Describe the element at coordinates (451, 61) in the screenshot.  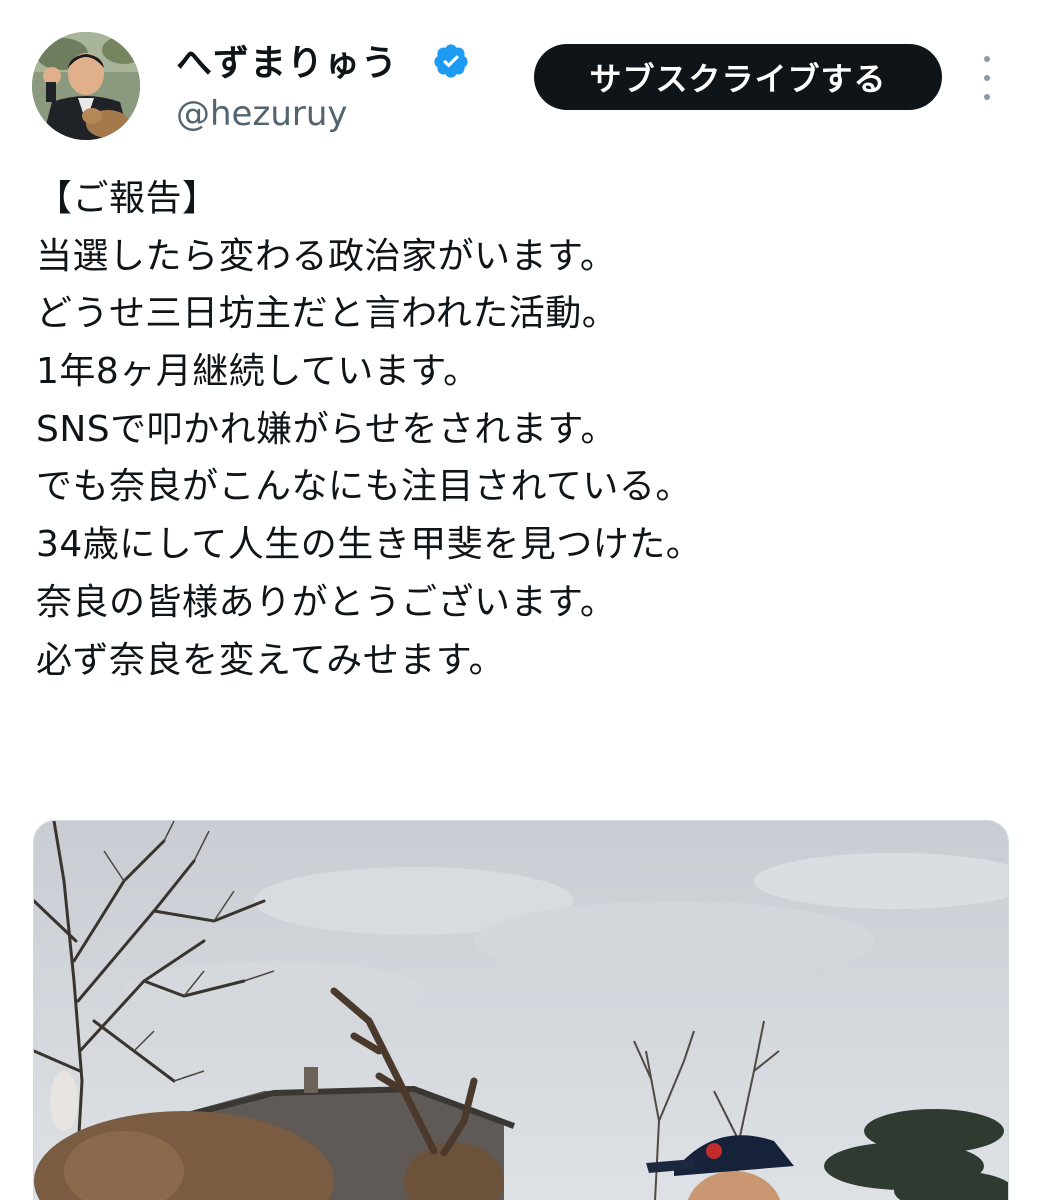
I see `verified-badge-icon` at that location.